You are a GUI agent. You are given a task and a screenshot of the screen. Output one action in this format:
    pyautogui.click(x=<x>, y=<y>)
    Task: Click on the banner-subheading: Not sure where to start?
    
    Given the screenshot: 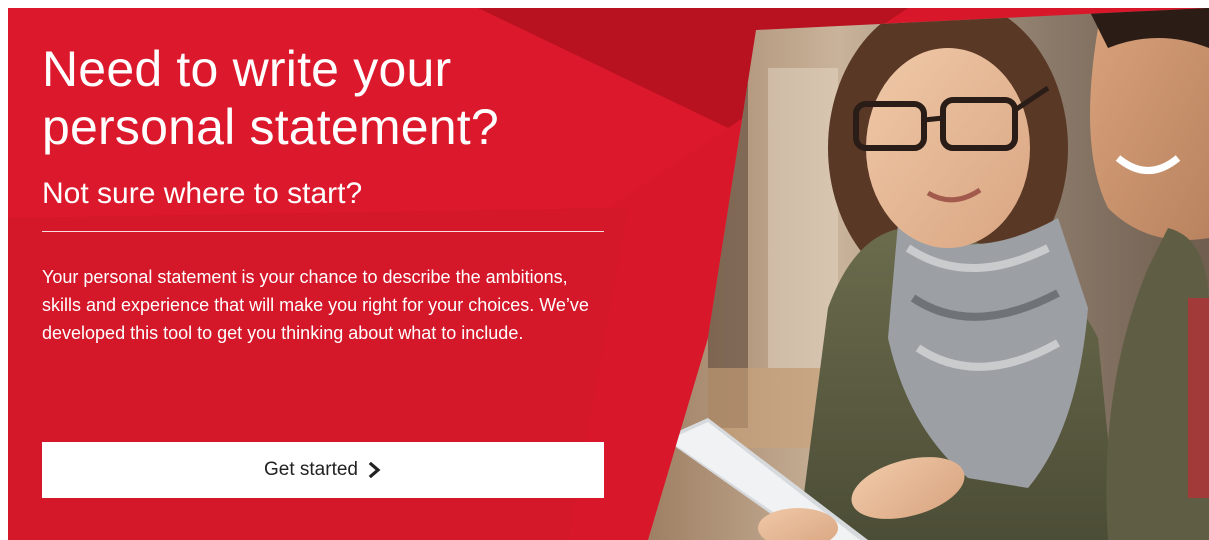 What is the action you would take?
    pyautogui.click(x=202, y=193)
    